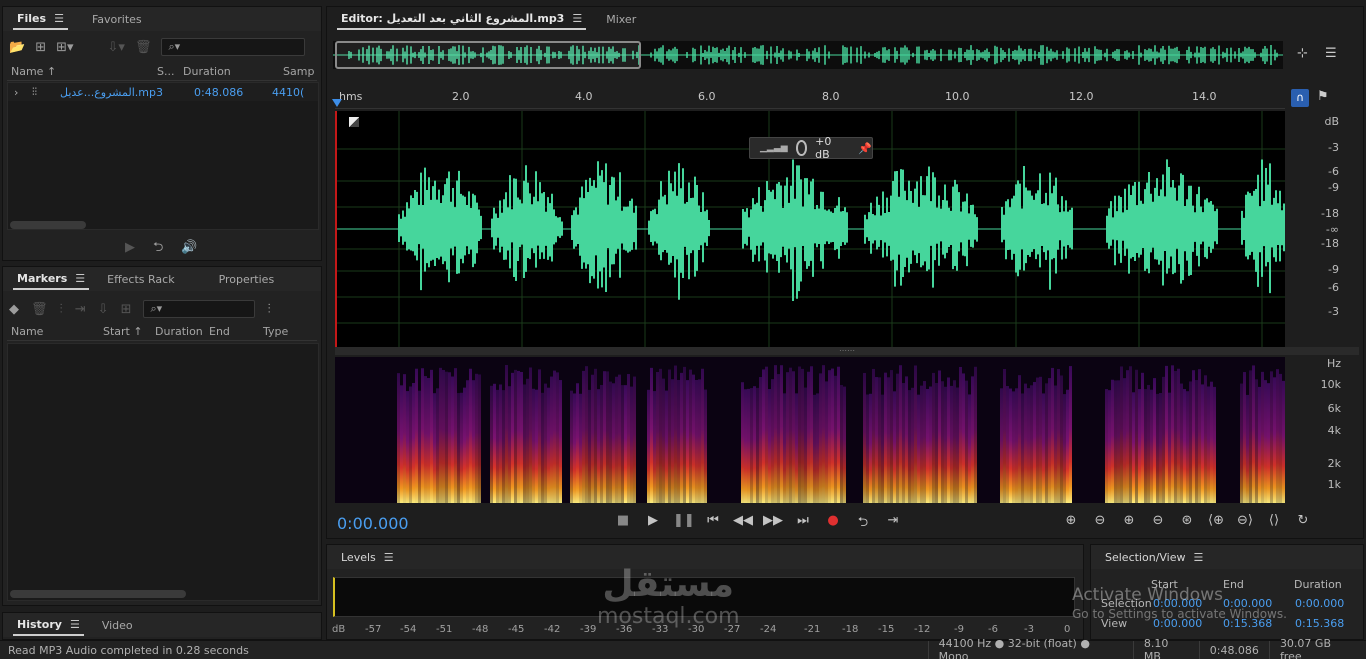 The height and width of the screenshot is (659, 1366). What do you see at coordinates (125, 331) in the screenshot?
I see `col-start: Start ↑` at bounding box center [125, 331].